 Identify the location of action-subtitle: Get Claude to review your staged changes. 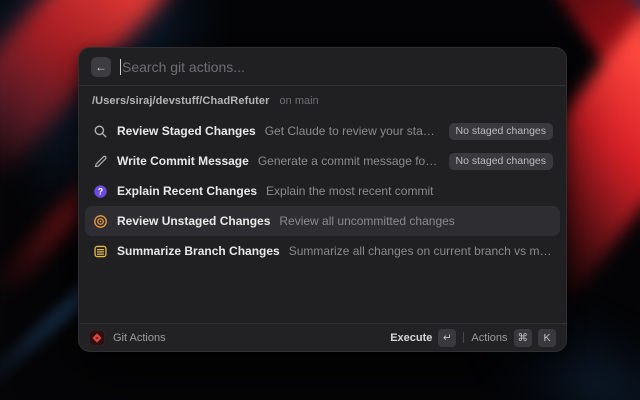
(352, 131).